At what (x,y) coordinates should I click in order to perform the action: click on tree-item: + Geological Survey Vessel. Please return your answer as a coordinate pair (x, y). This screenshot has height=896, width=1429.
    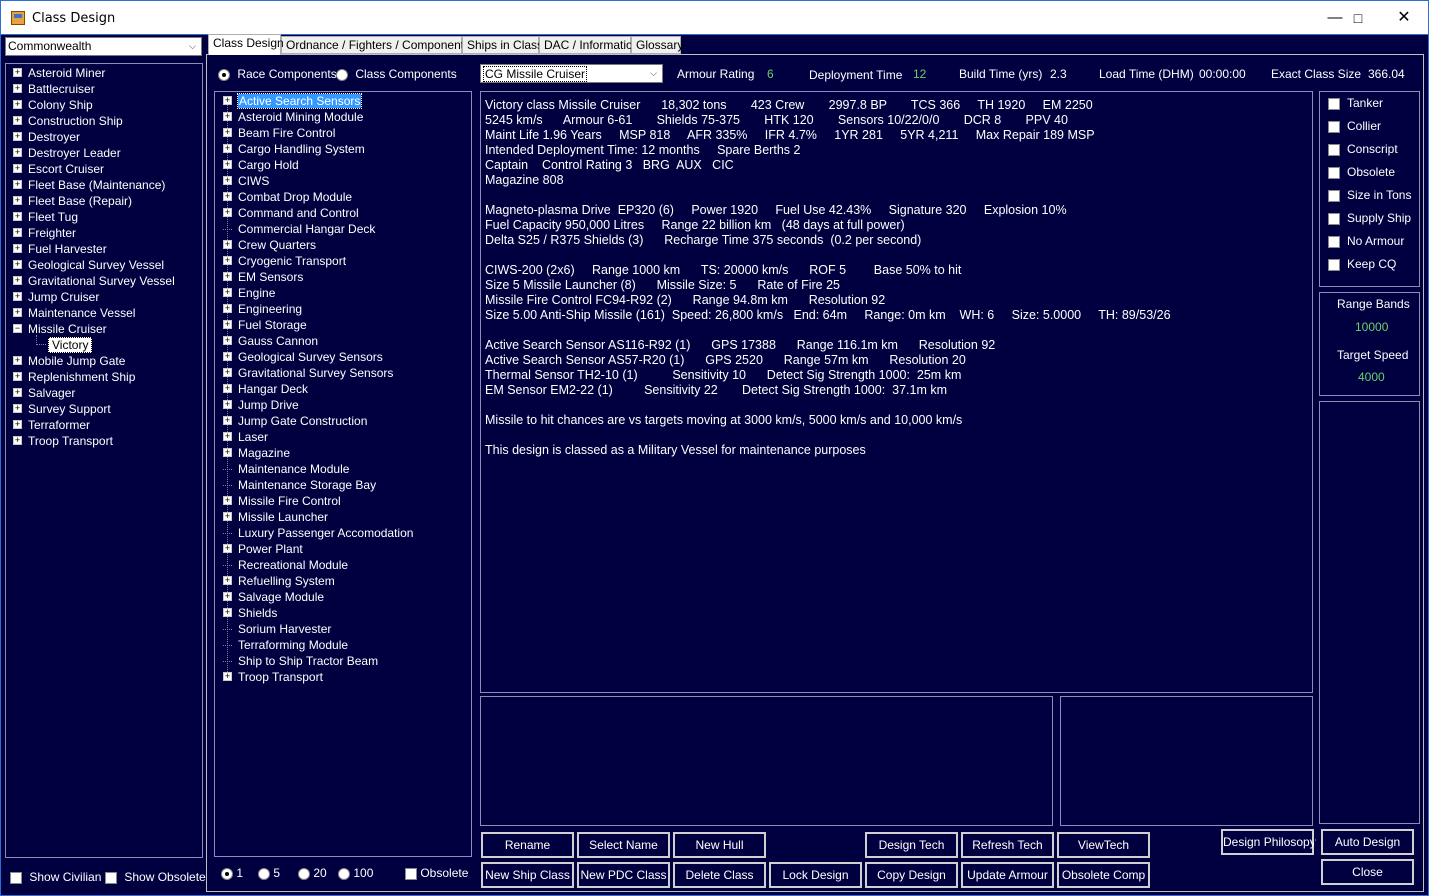
    Looking at the image, I should click on (88, 265).